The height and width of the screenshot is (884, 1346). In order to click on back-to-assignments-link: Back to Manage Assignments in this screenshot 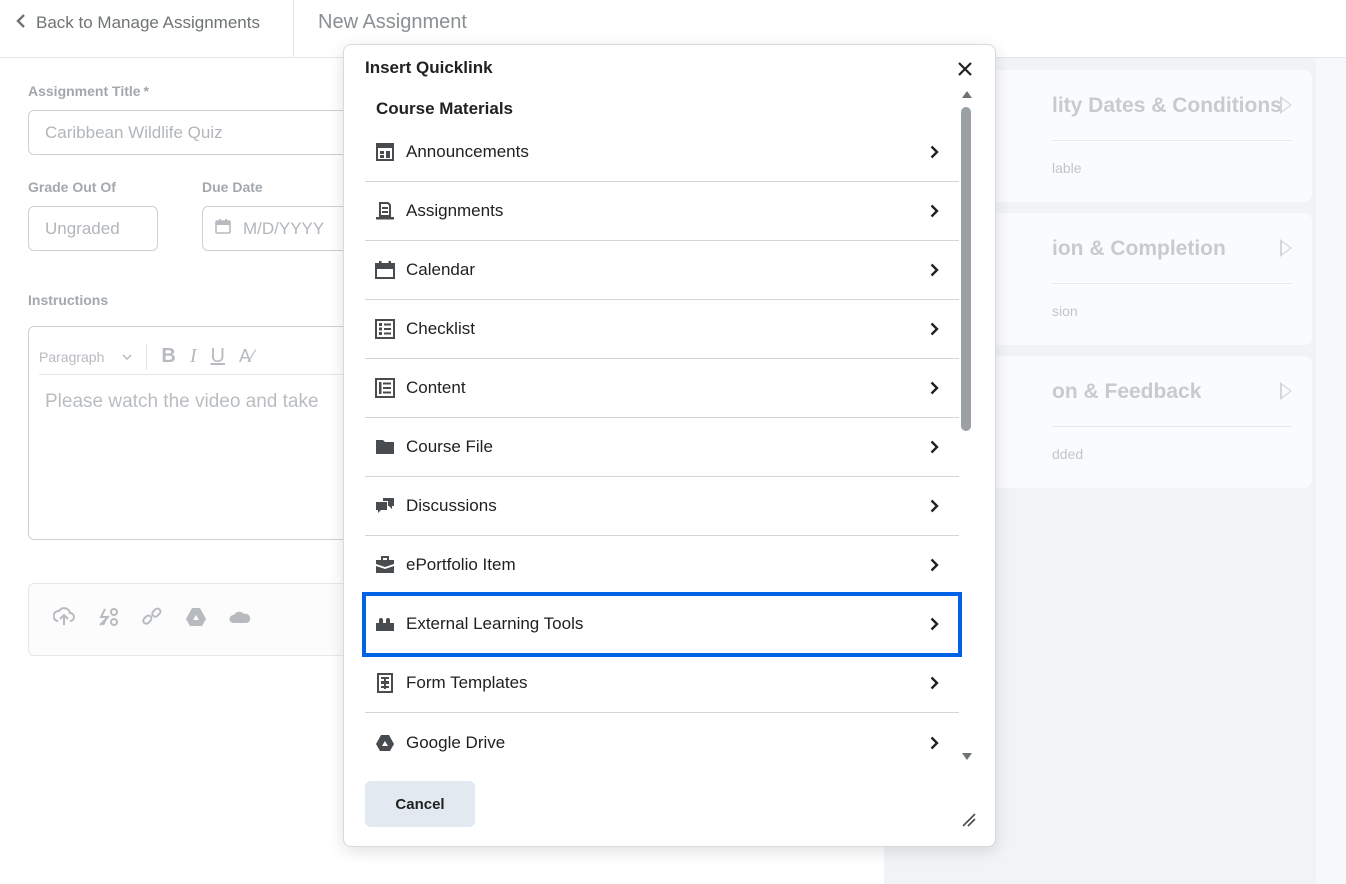, I will do `click(138, 23)`.